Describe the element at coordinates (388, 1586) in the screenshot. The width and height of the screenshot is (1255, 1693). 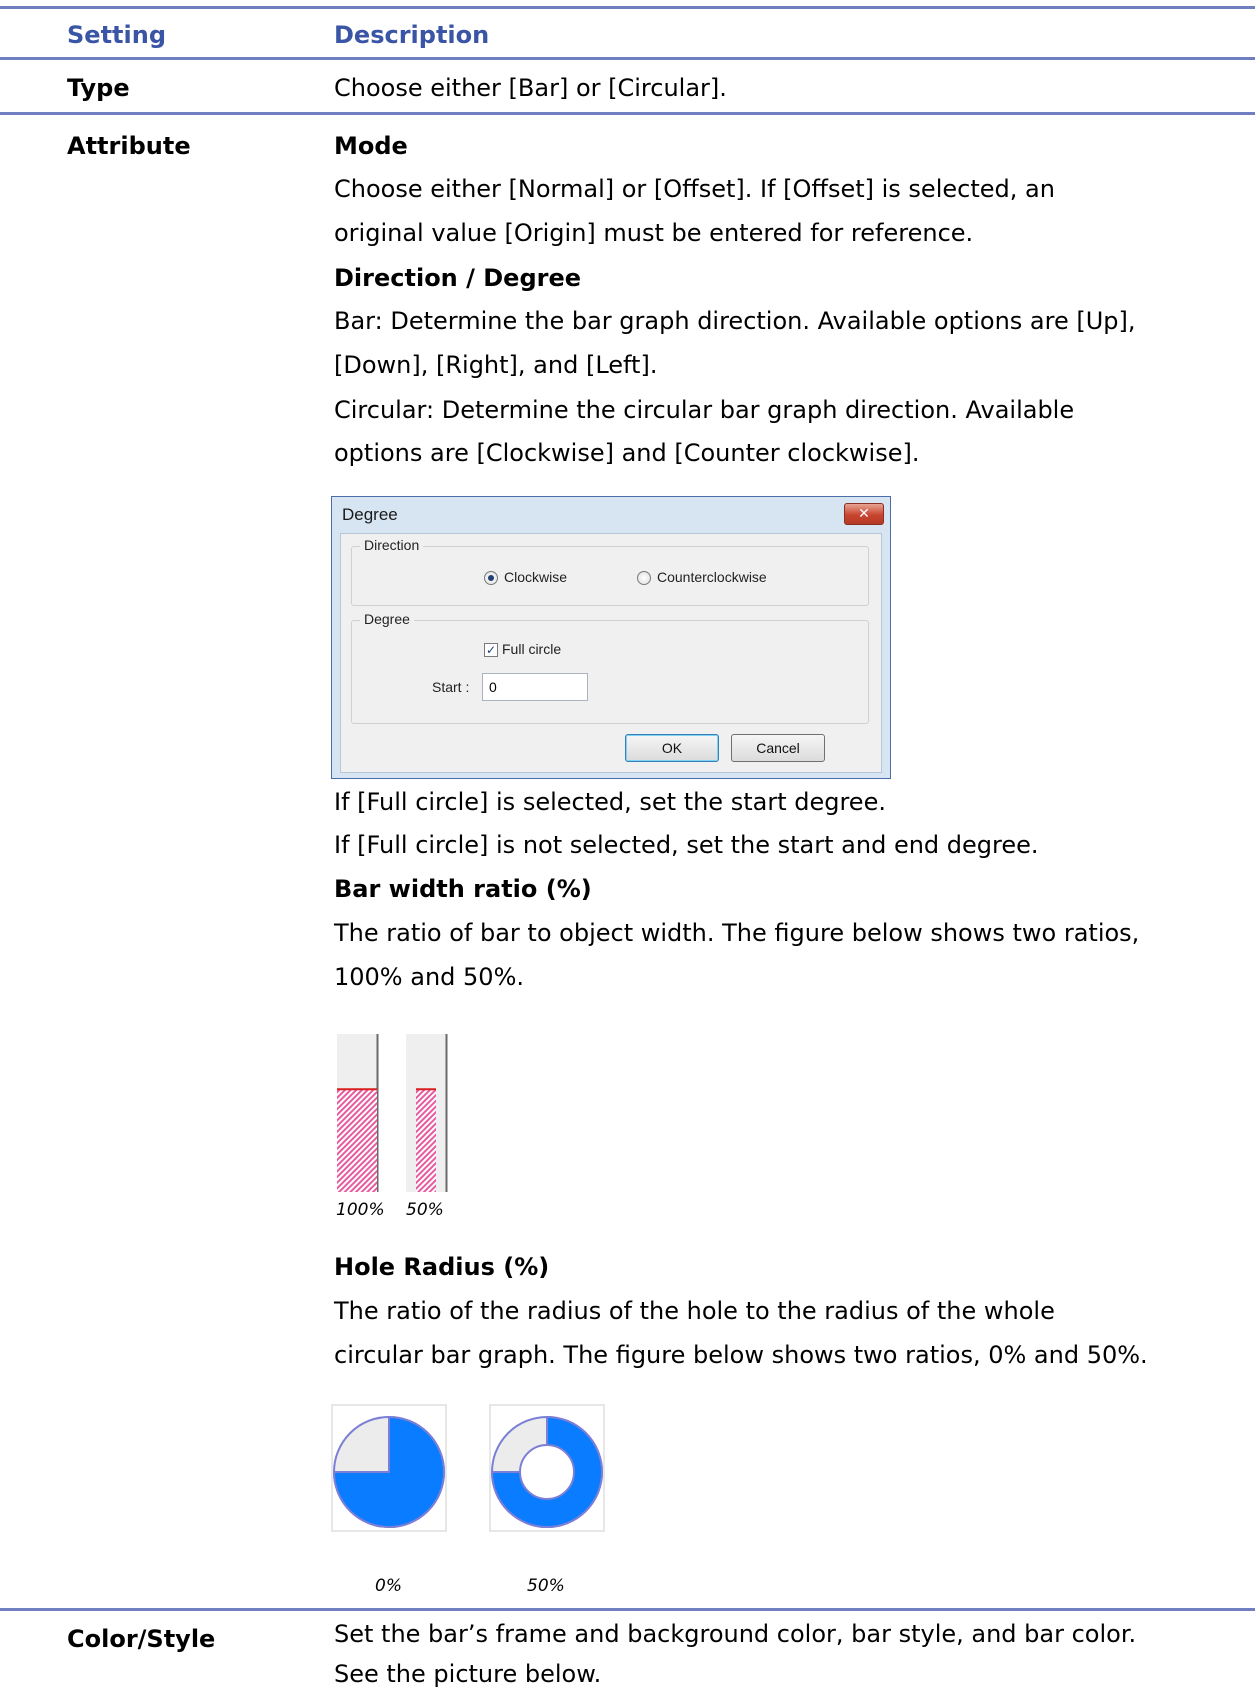
I see `hole-0-caption: 0%` at that location.